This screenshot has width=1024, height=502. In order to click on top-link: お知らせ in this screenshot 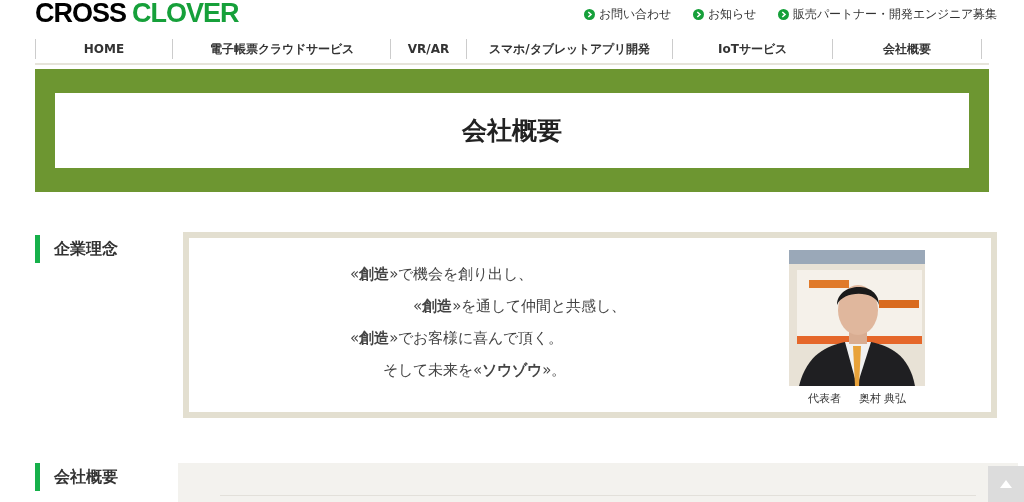, I will do `click(724, 14)`.